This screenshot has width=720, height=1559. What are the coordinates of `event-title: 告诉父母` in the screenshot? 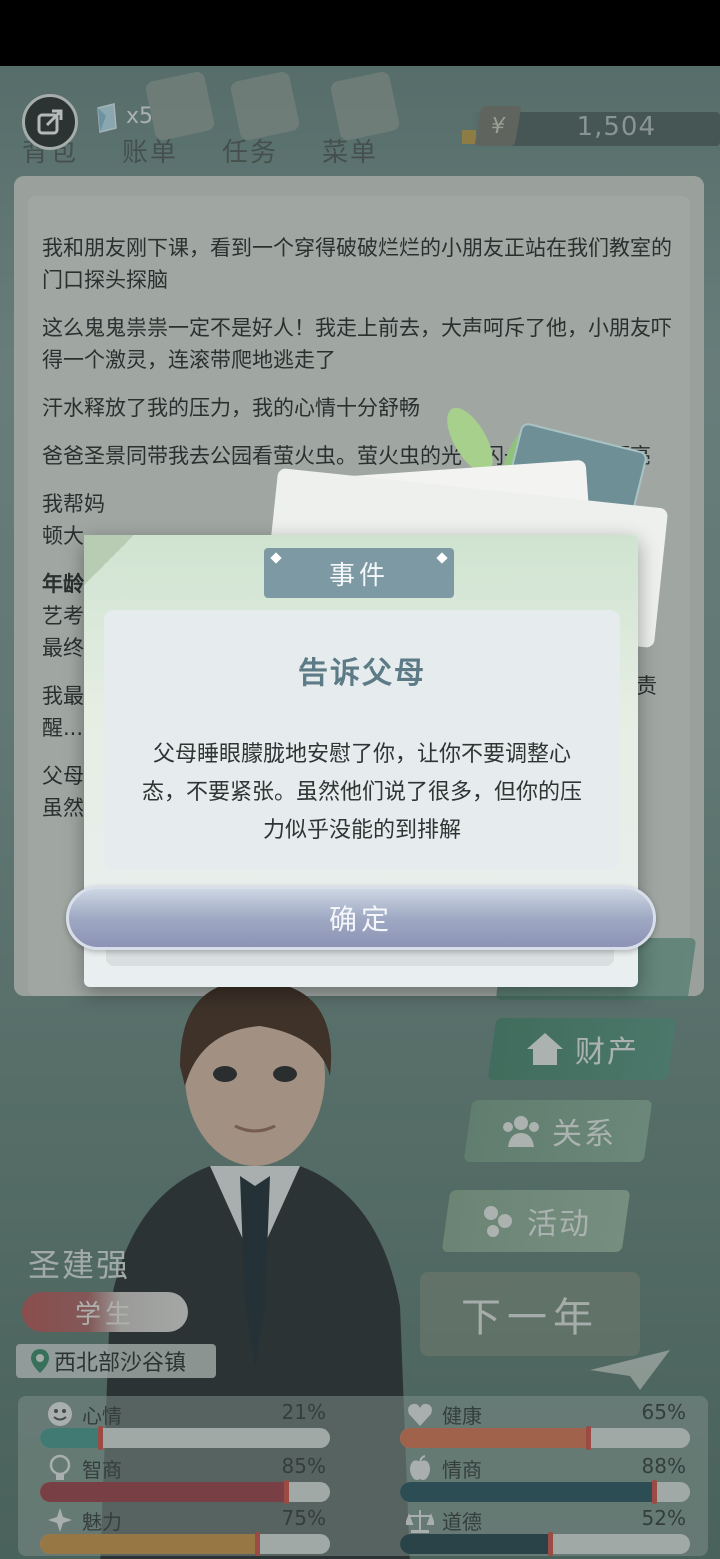 It's located at (362, 673).